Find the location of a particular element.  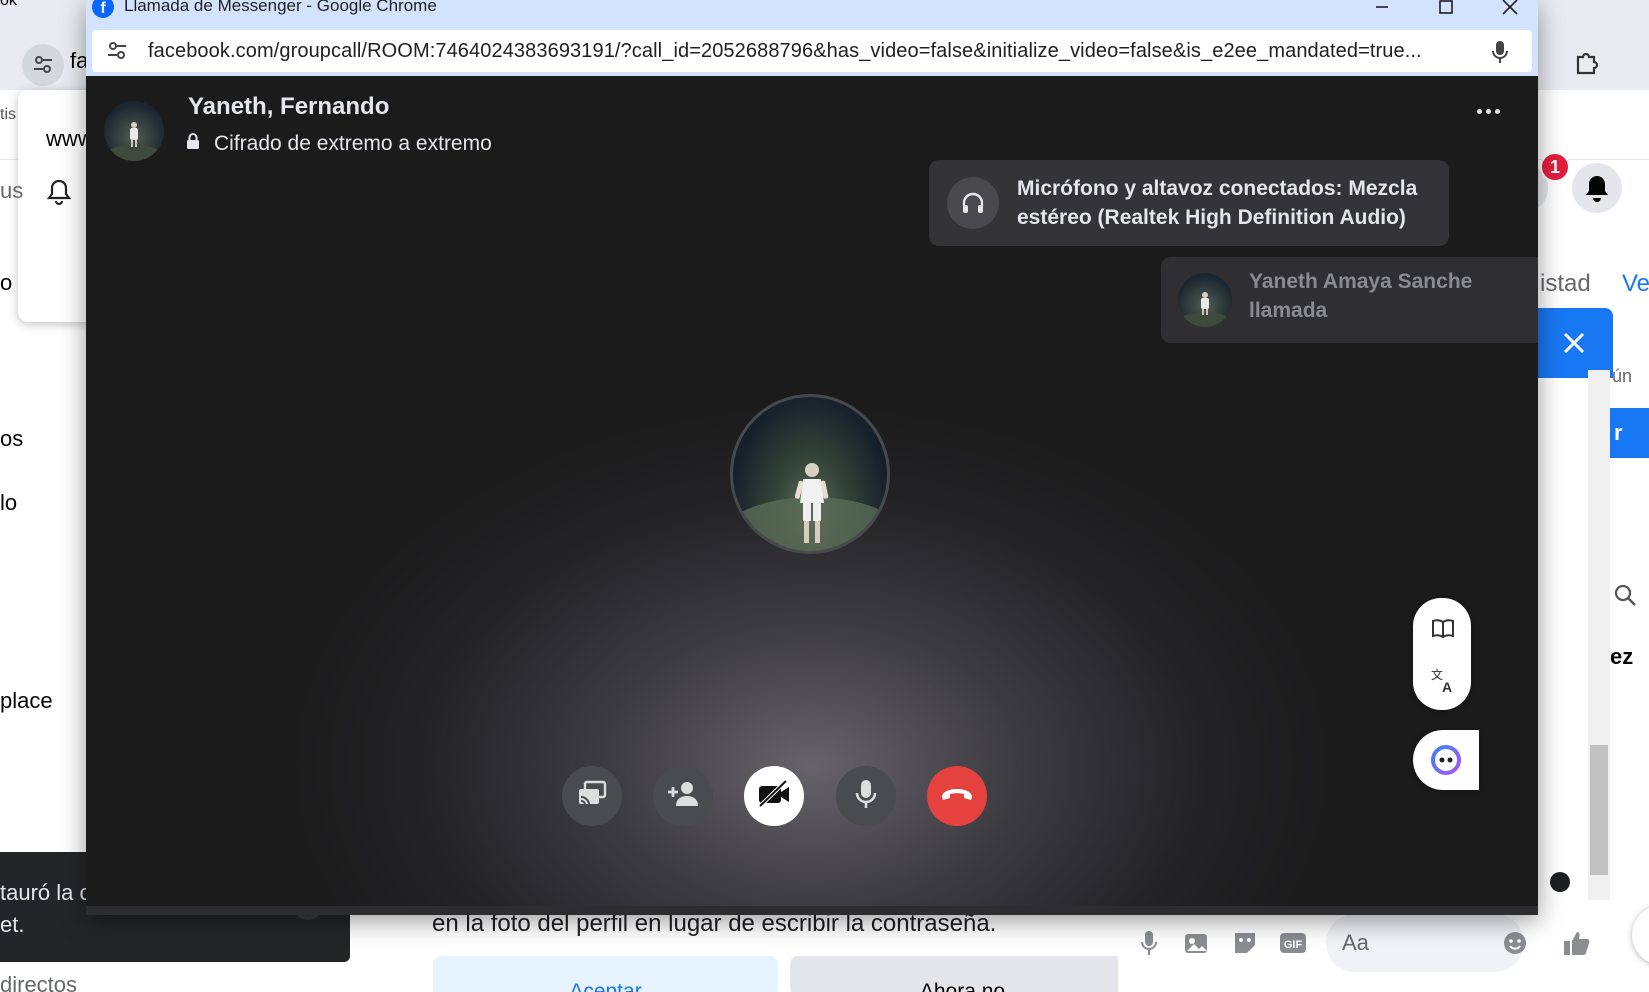

end-call-button is located at coordinates (957, 796).